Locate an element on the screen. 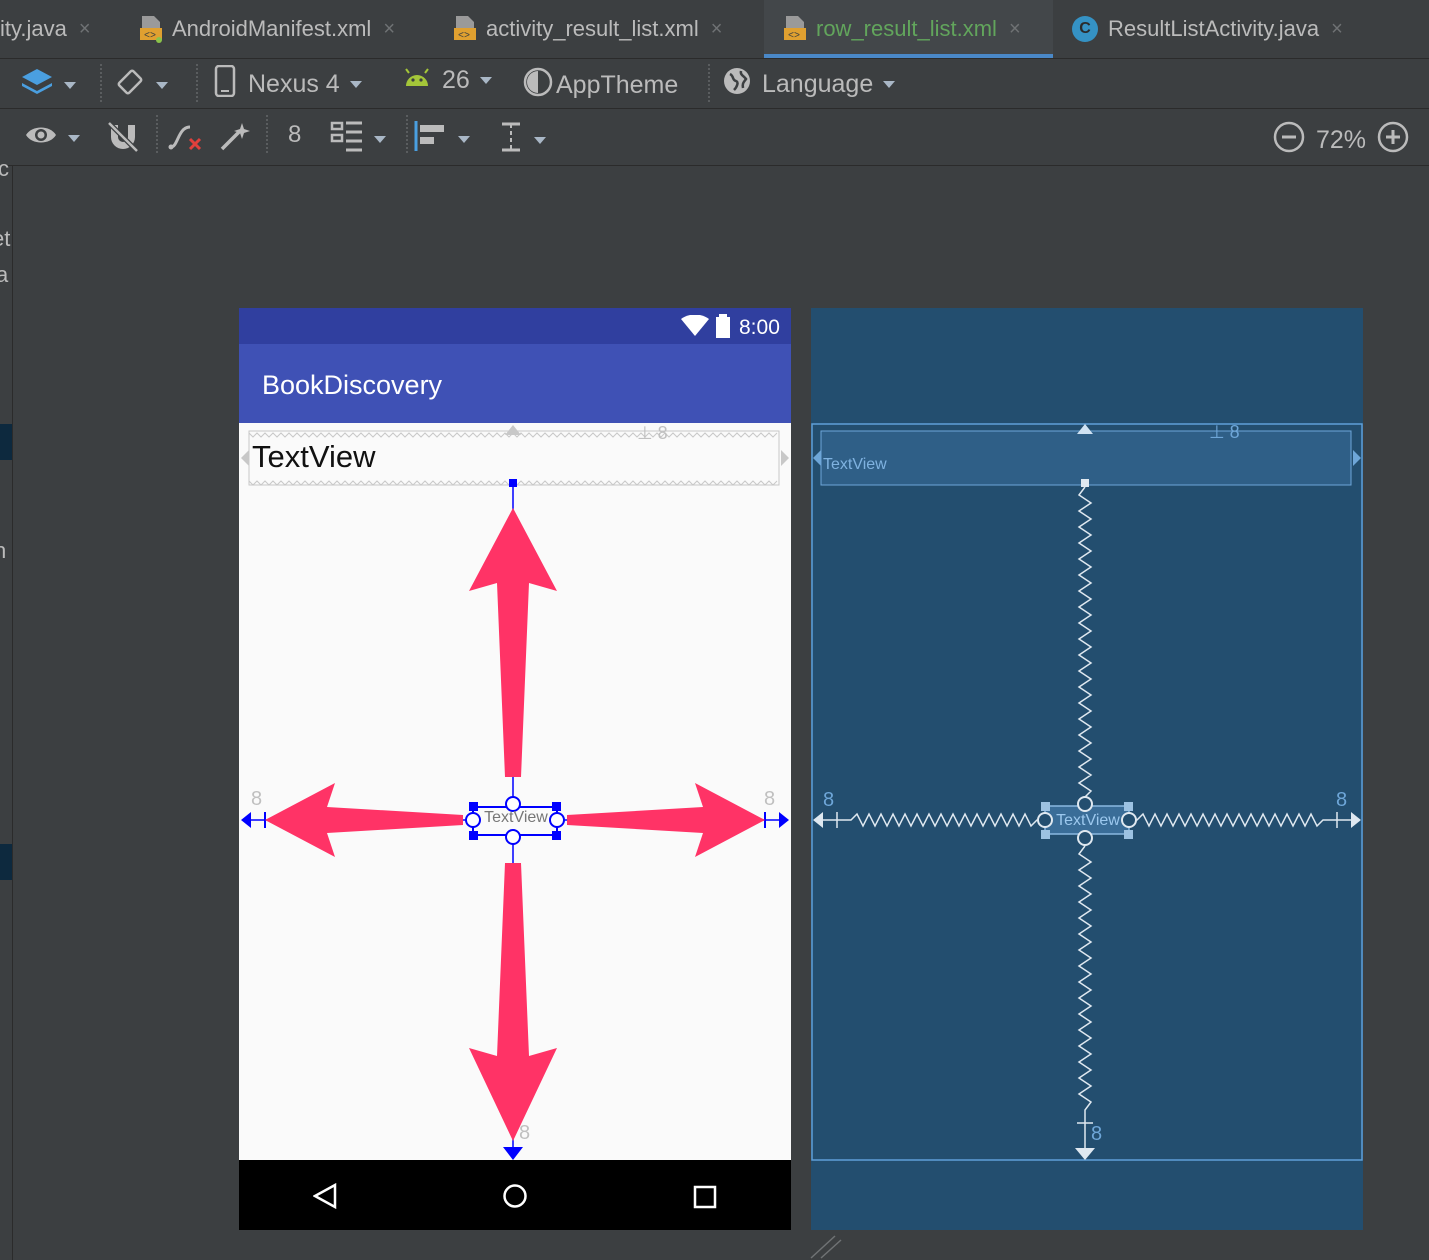 The width and height of the screenshot is (1429, 1260). infer-constraints-button is located at coordinates (235, 140).